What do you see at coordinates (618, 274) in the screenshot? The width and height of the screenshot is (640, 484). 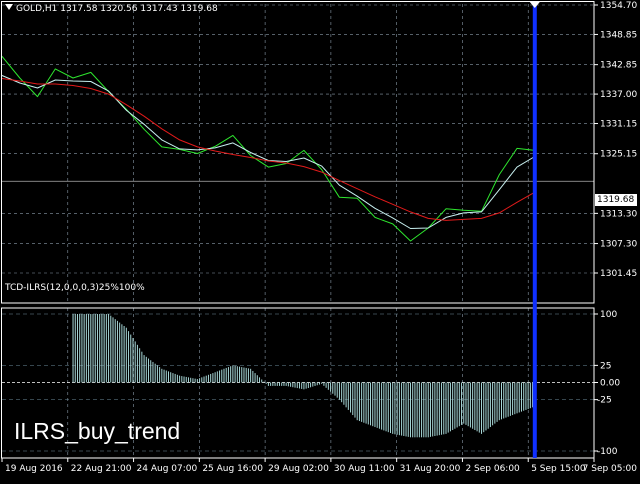 I see `price-tick-label: 1301.45` at bounding box center [618, 274].